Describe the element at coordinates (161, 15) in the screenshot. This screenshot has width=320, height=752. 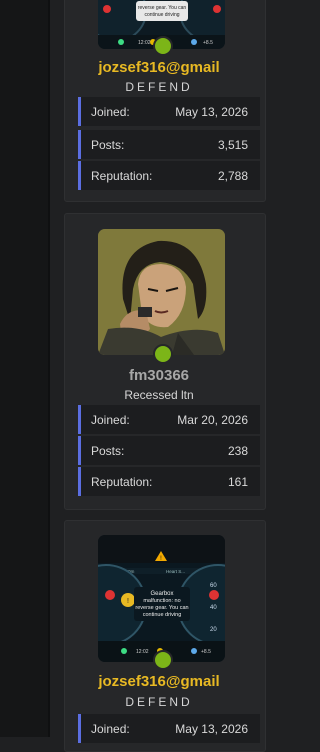
I see `svg-text: continue driving` at that location.